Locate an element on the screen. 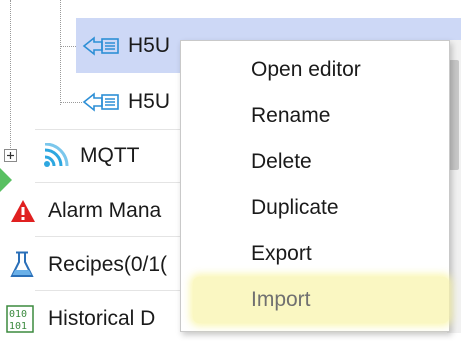 The height and width of the screenshot is (341, 461). menu-item-open-editor: Open editor is located at coordinates (315, 70).